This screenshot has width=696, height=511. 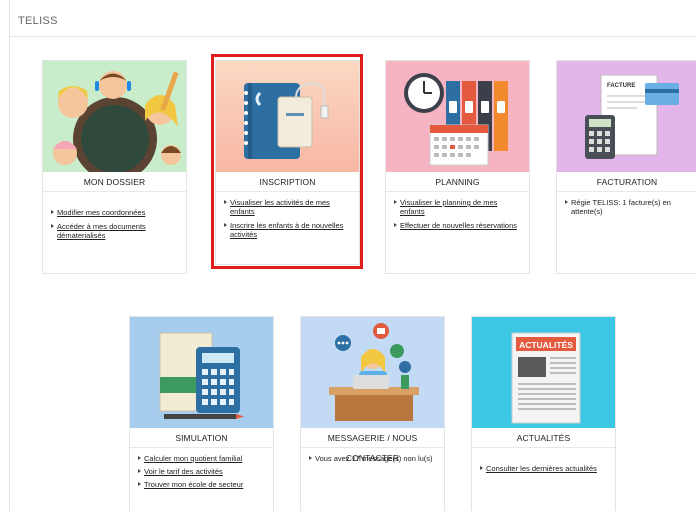 What do you see at coordinates (193, 484) in the screenshot?
I see `ecole-secteur-link: Trouver mon école de secteur` at bounding box center [193, 484].